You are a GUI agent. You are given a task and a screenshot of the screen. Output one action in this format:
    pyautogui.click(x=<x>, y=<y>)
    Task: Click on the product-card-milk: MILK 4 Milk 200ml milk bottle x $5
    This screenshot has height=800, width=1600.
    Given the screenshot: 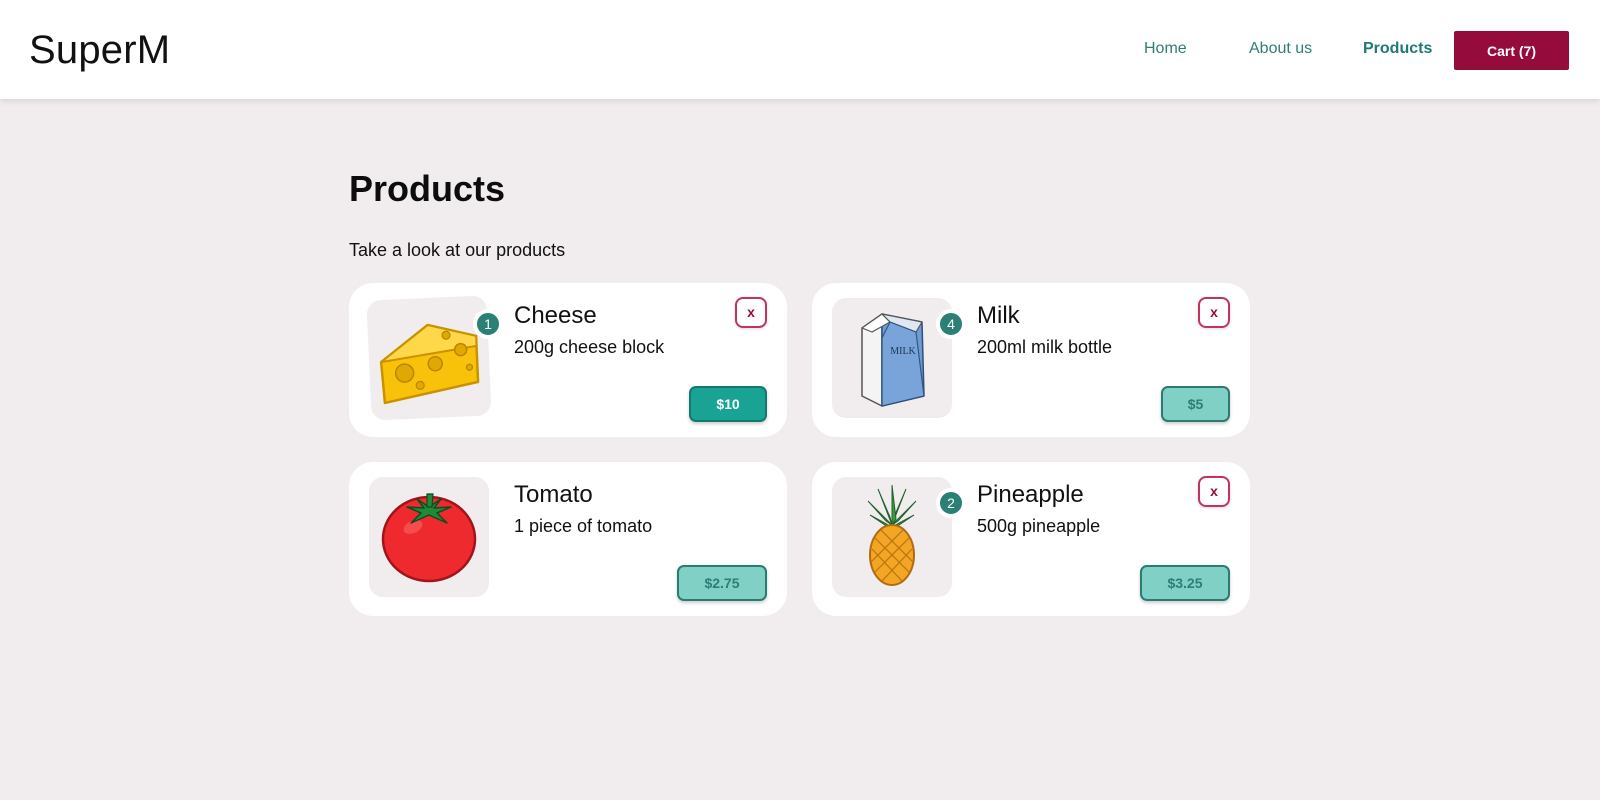 What is the action you would take?
    pyautogui.click(x=1031, y=360)
    